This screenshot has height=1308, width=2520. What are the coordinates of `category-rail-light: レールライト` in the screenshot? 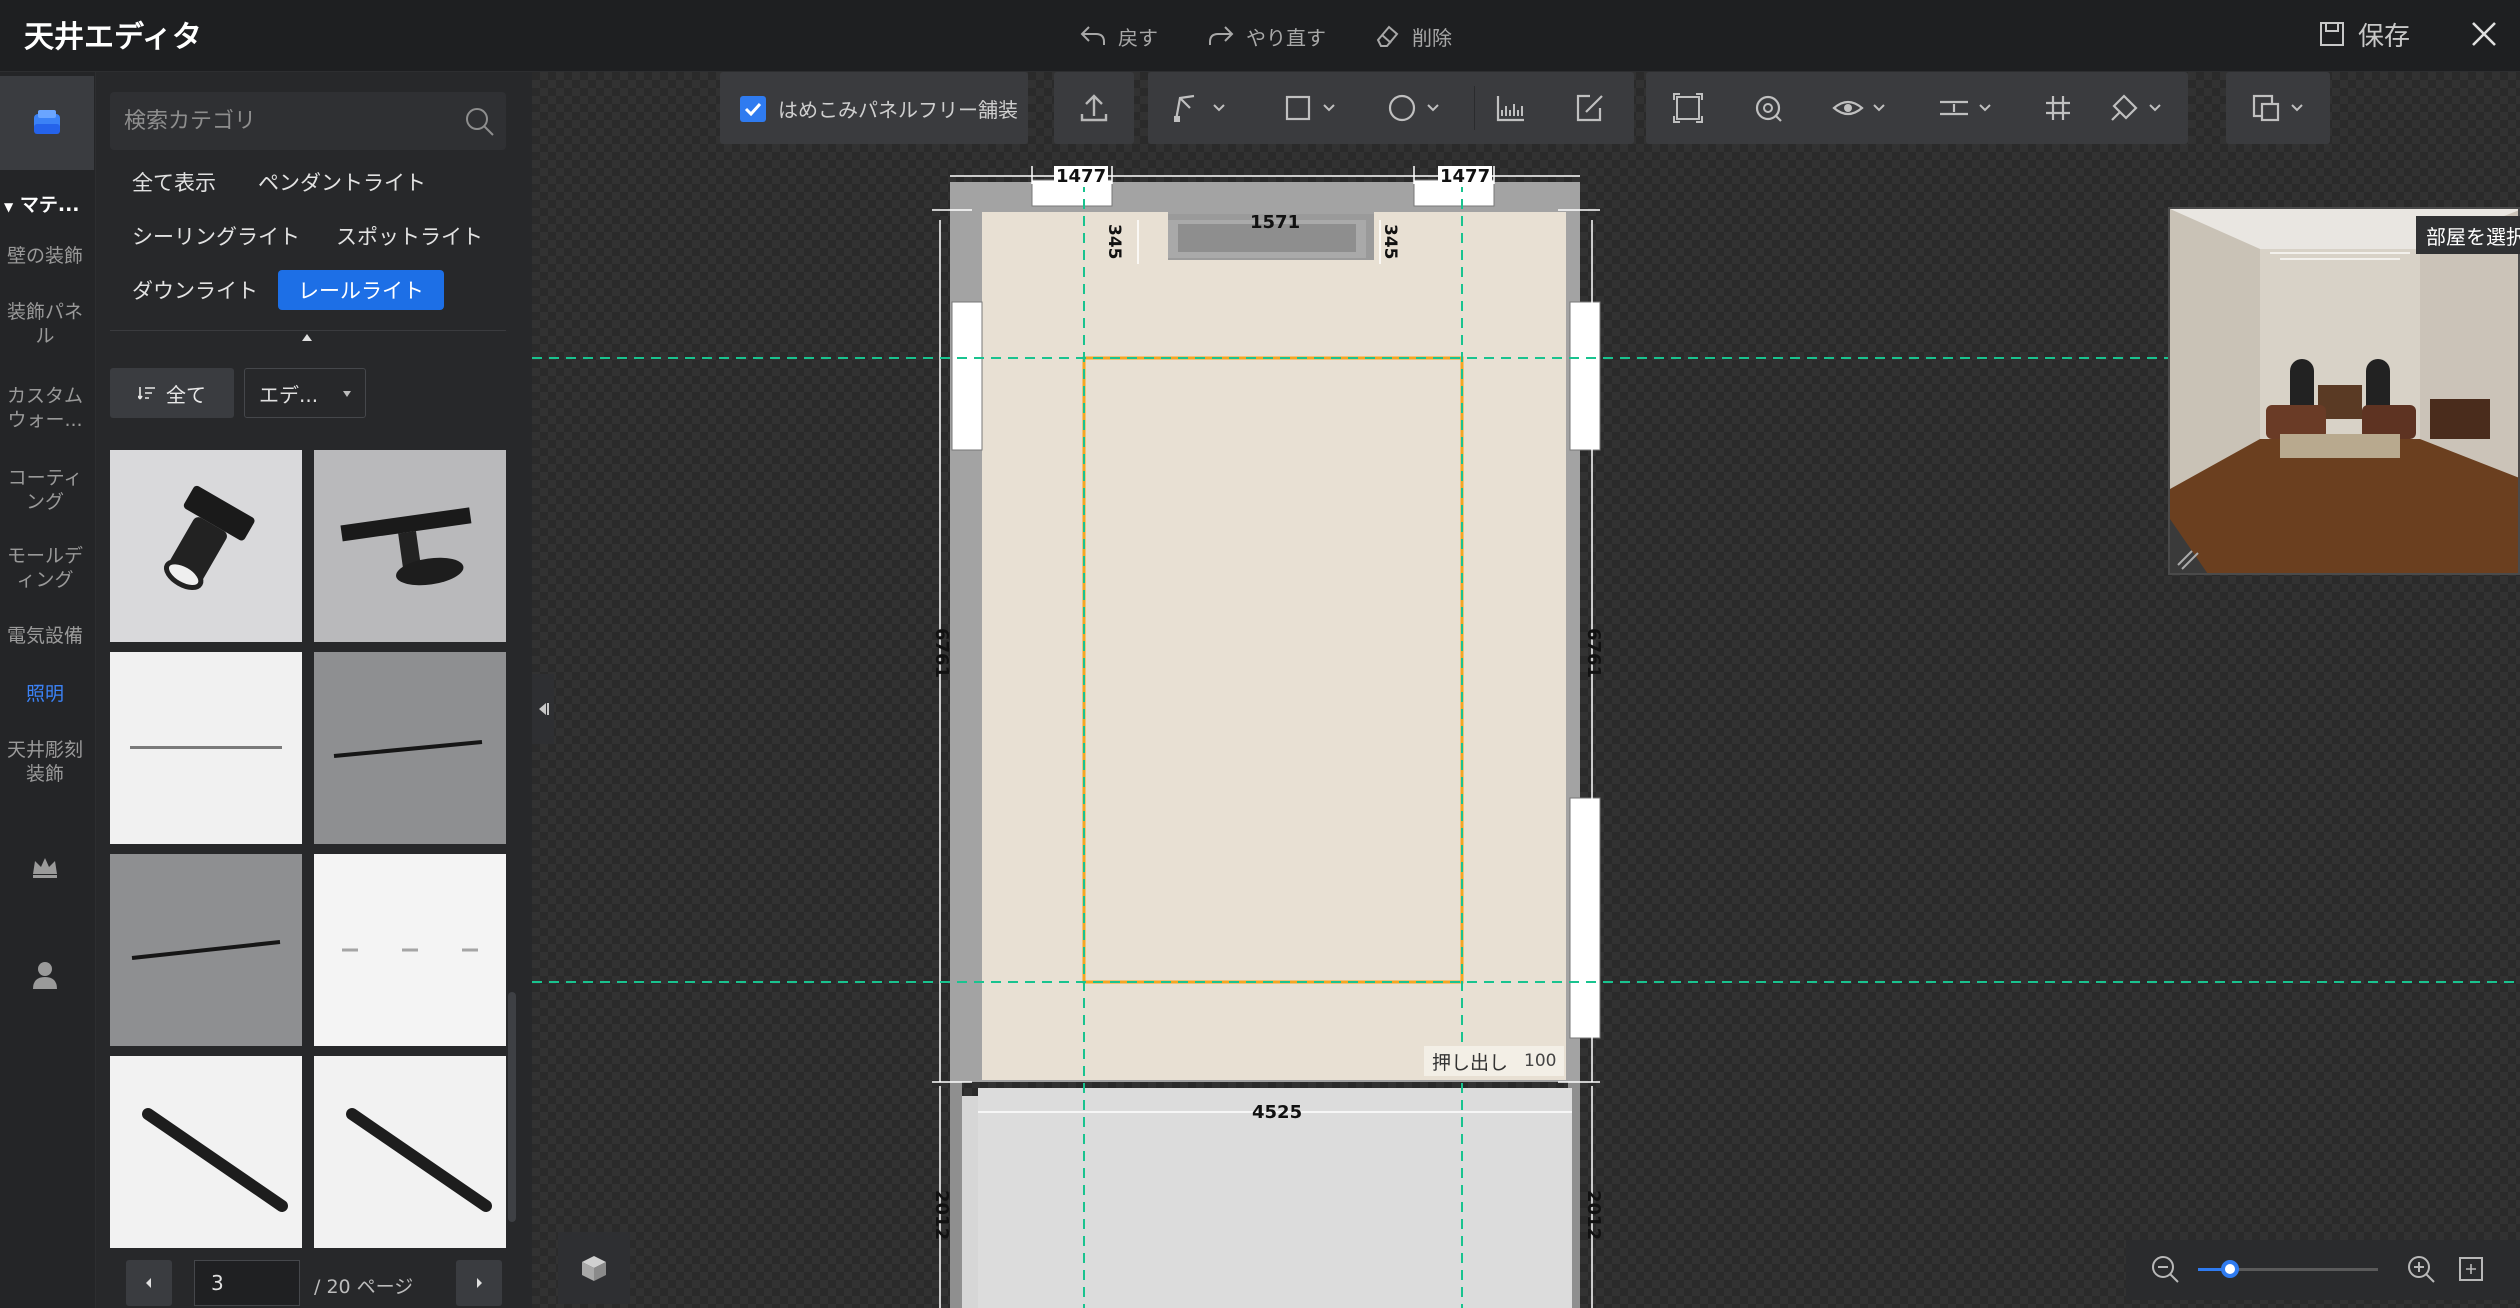 It's located at (361, 290).